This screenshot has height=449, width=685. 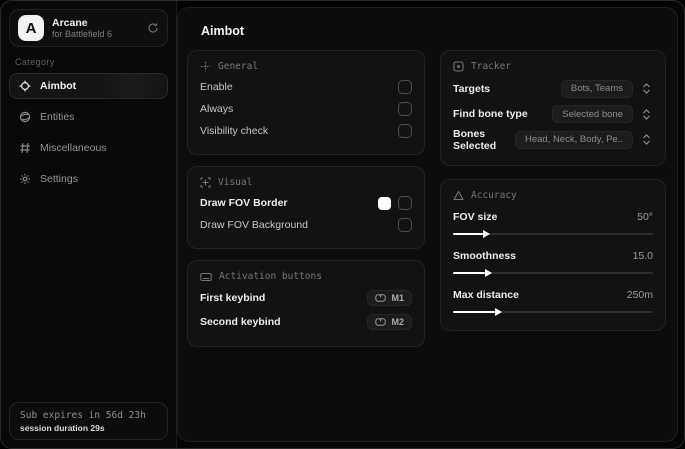 What do you see at coordinates (573, 139) in the screenshot?
I see `bones-selected-select: Head, Neck, Body, Pe..` at bounding box center [573, 139].